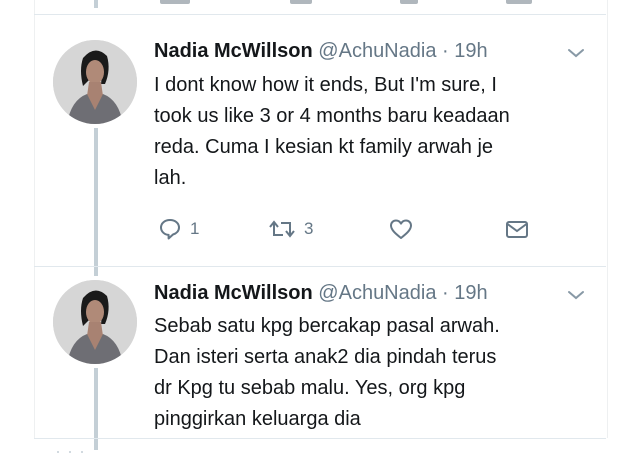 This screenshot has height=460, width=640. I want to click on tweet-text-line: pinggirkan keluarga dia, so click(257, 419).